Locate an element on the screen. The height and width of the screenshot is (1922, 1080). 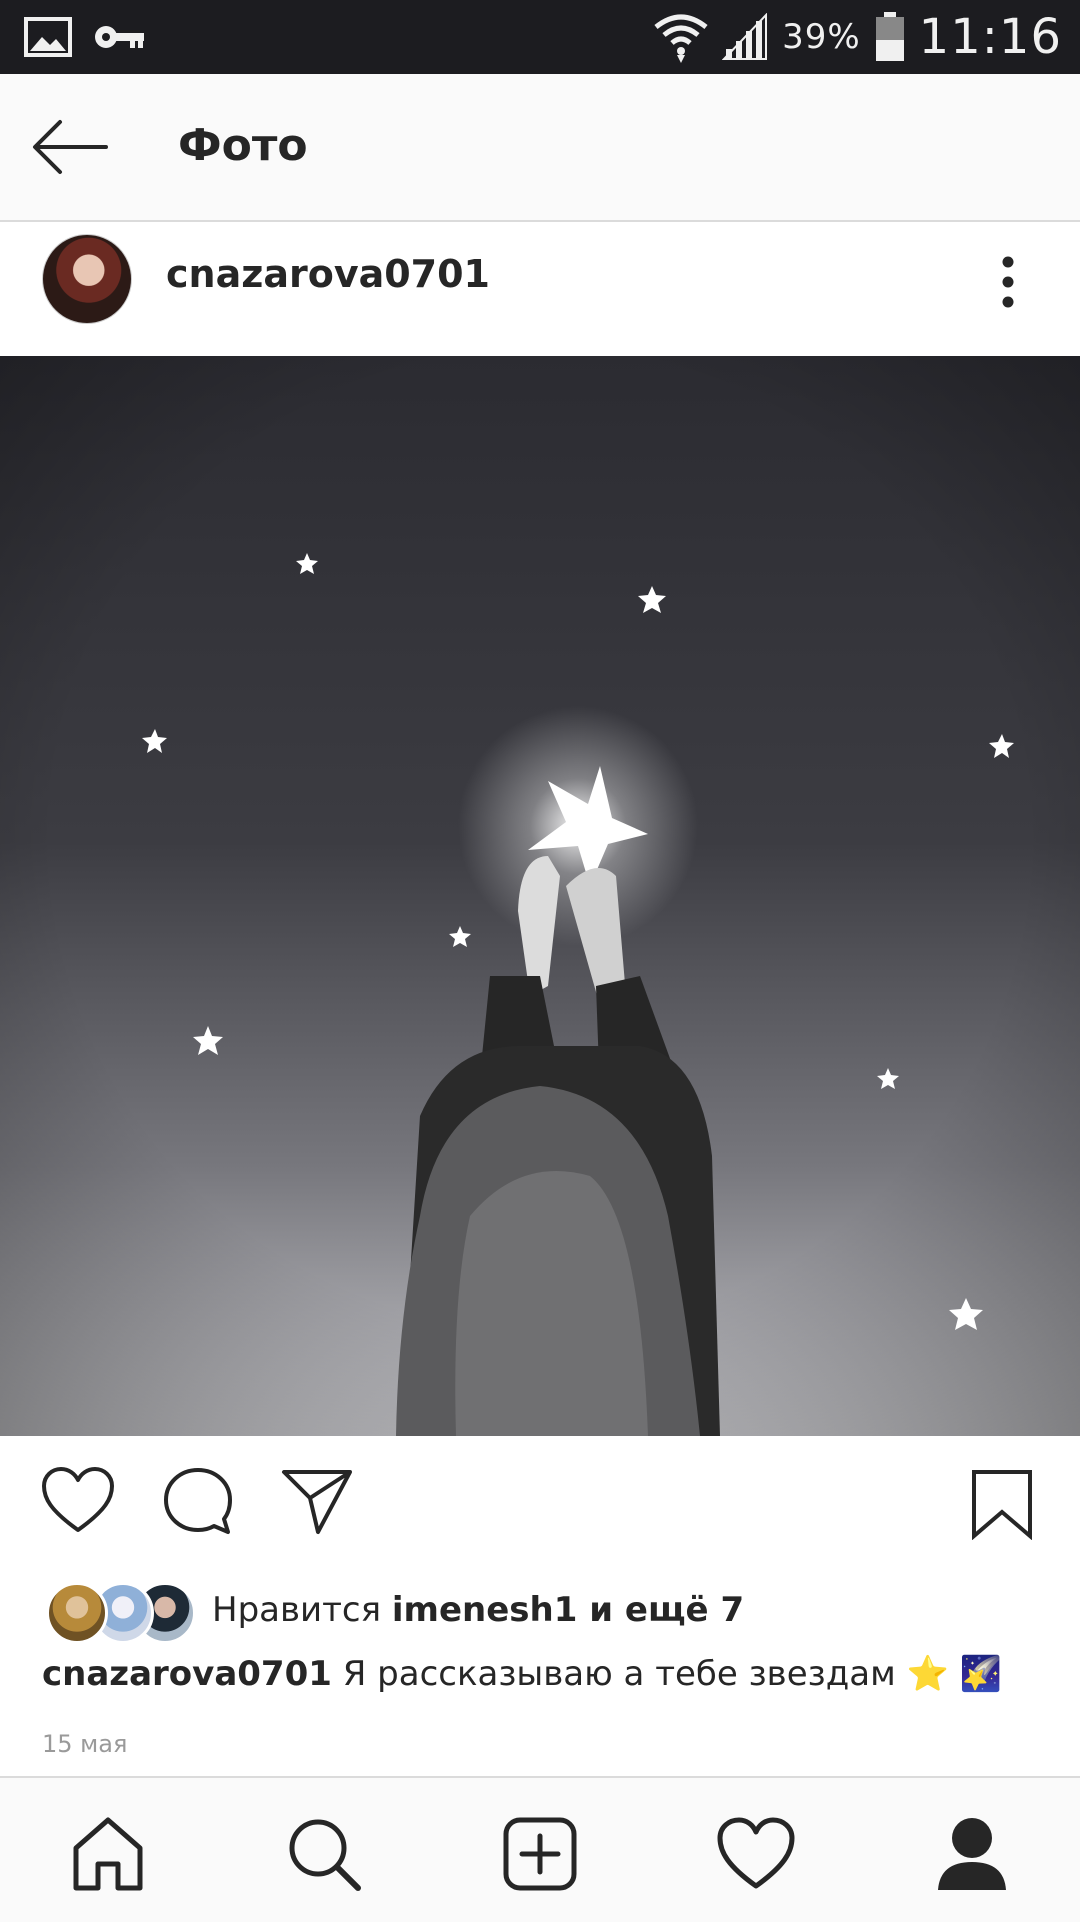
profile-icon is located at coordinates (972, 1854).